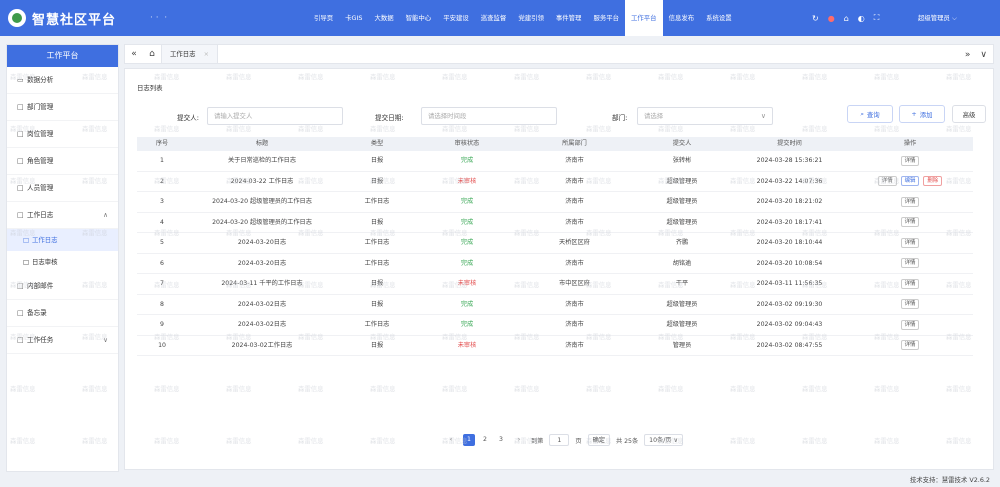 The height and width of the screenshot is (487, 1000). What do you see at coordinates (419, 18) in the screenshot?
I see `top-nav-item: 智能中心` at bounding box center [419, 18].